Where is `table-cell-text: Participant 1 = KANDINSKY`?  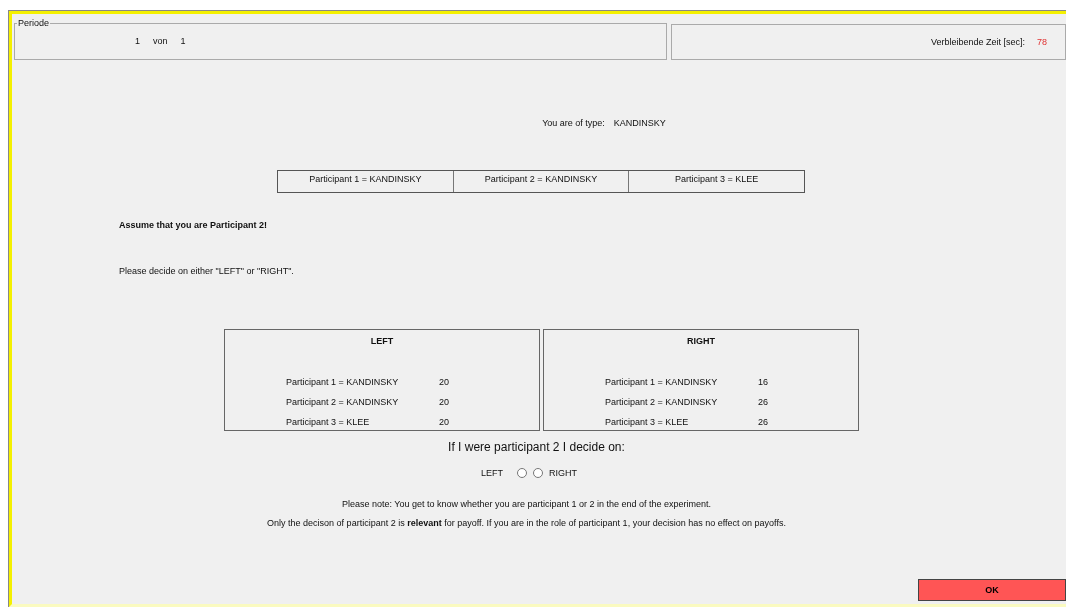 table-cell-text: Participant 1 = KANDINSKY is located at coordinates (365, 179).